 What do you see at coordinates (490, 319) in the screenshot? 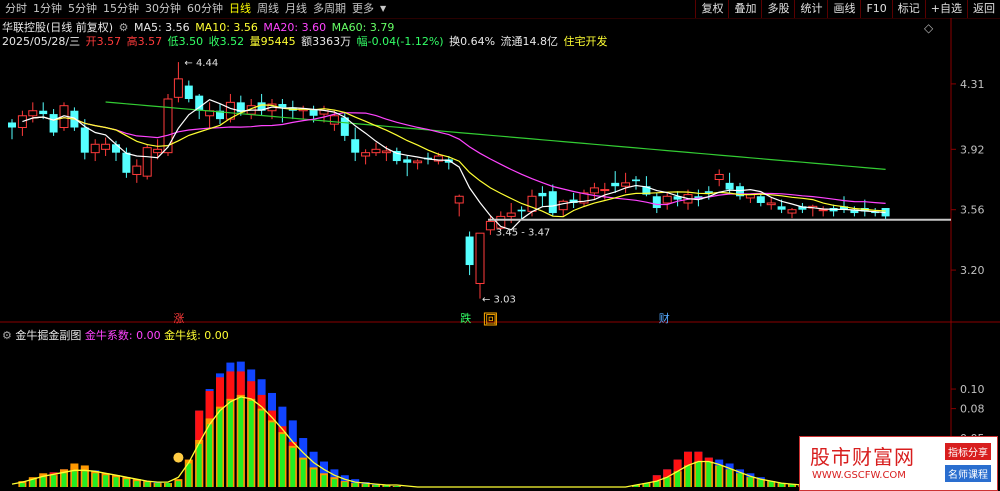
I see `hui-marker: 回` at bounding box center [490, 319].